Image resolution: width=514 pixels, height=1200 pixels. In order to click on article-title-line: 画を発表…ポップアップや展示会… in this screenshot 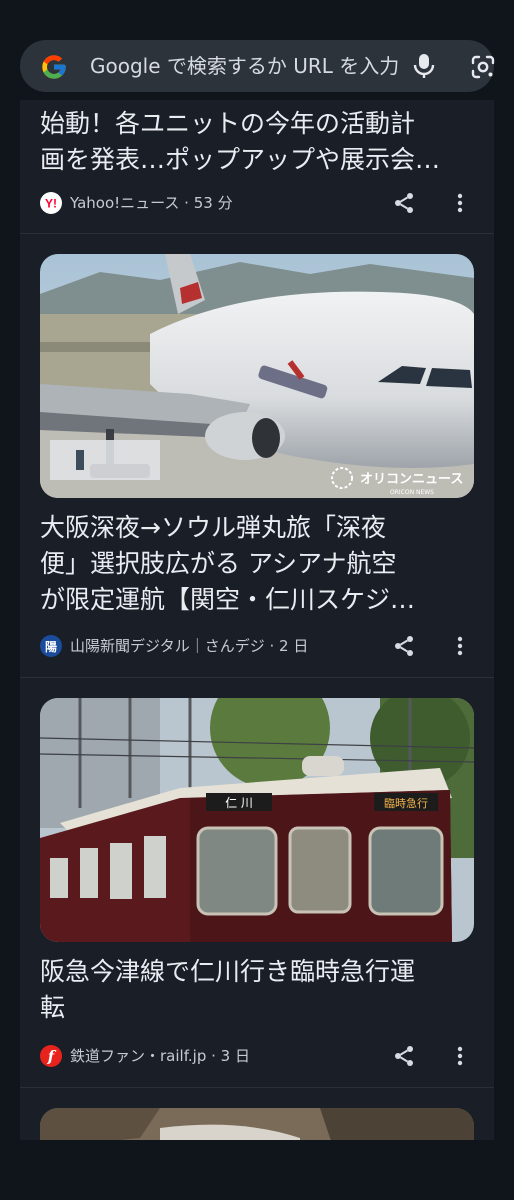, I will do `click(240, 159)`.